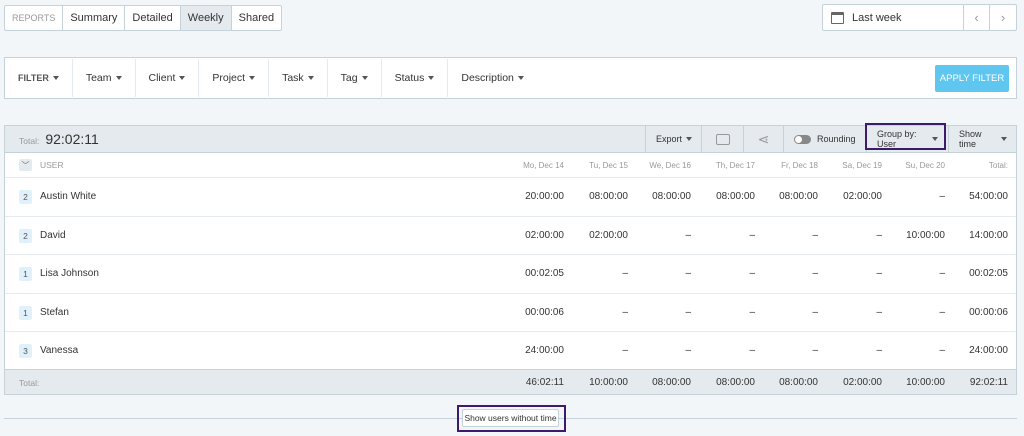 Image resolution: width=1024 pixels, height=436 pixels. What do you see at coordinates (670, 165) in the screenshot?
I see `day-header-wed: We, Dec 16` at bounding box center [670, 165].